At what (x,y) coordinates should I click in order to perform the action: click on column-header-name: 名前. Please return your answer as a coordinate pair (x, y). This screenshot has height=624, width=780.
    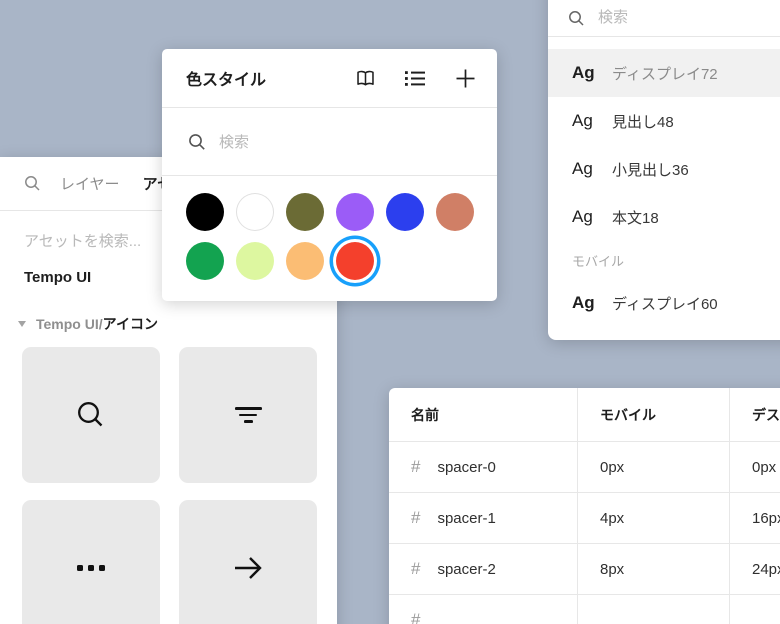
    Looking at the image, I should click on (483, 415).